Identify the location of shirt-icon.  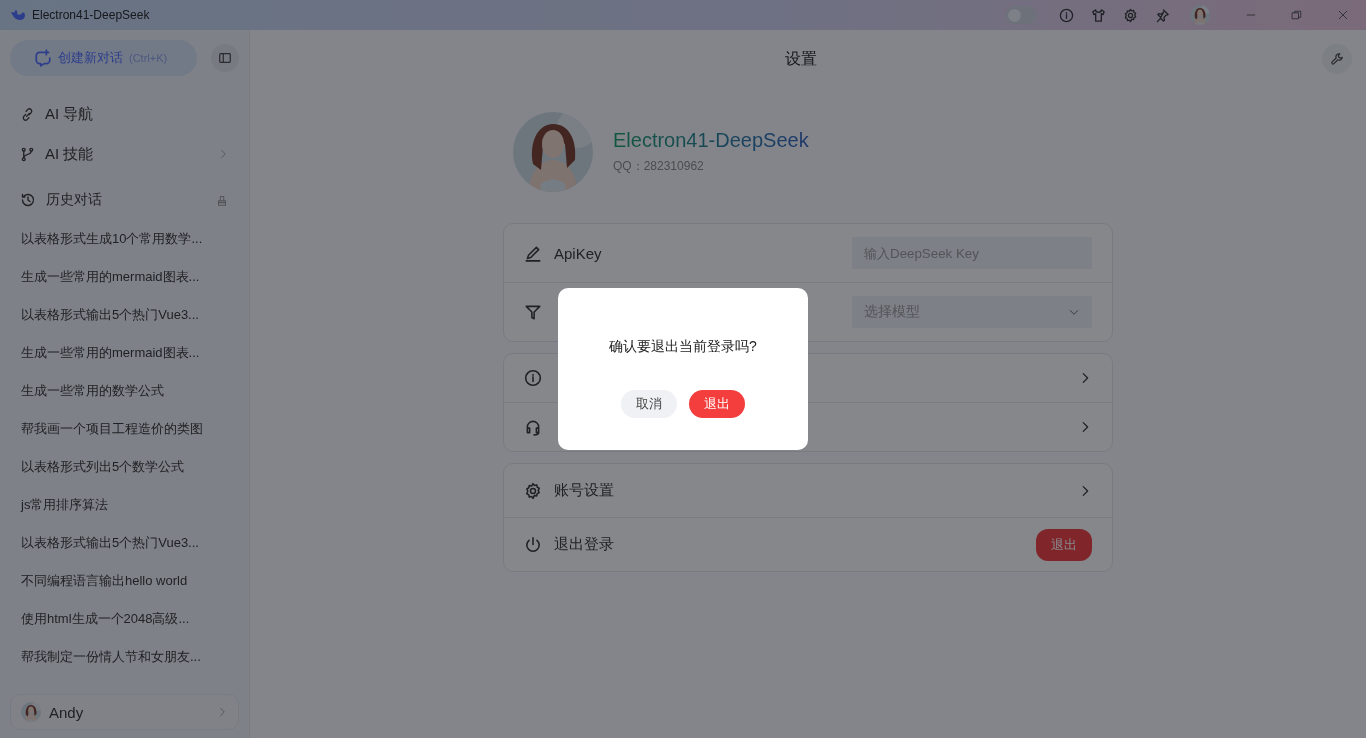
(1098, 15).